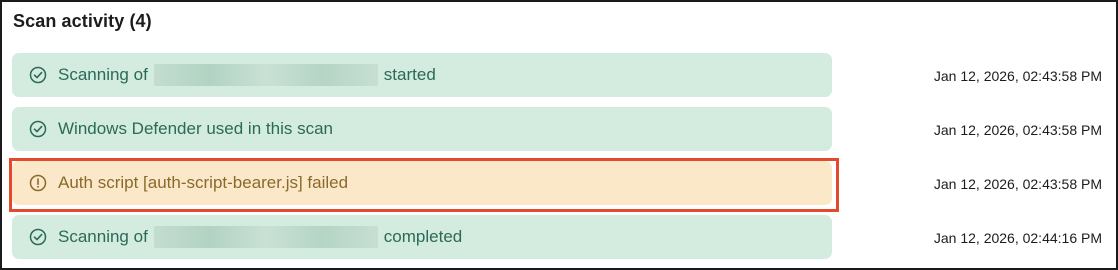 The height and width of the screenshot is (270, 1118). Describe the element at coordinates (422, 129) in the screenshot. I see `activity-row-defender: Windows Defender used in this scan` at that location.